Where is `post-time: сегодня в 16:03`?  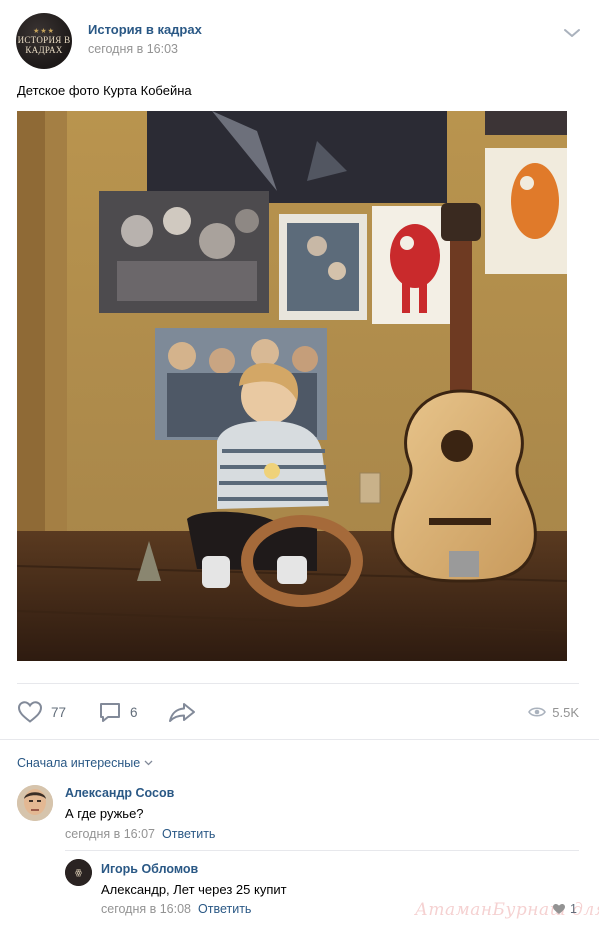 post-time: сегодня в 16:03 is located at coordinates (133, 49).